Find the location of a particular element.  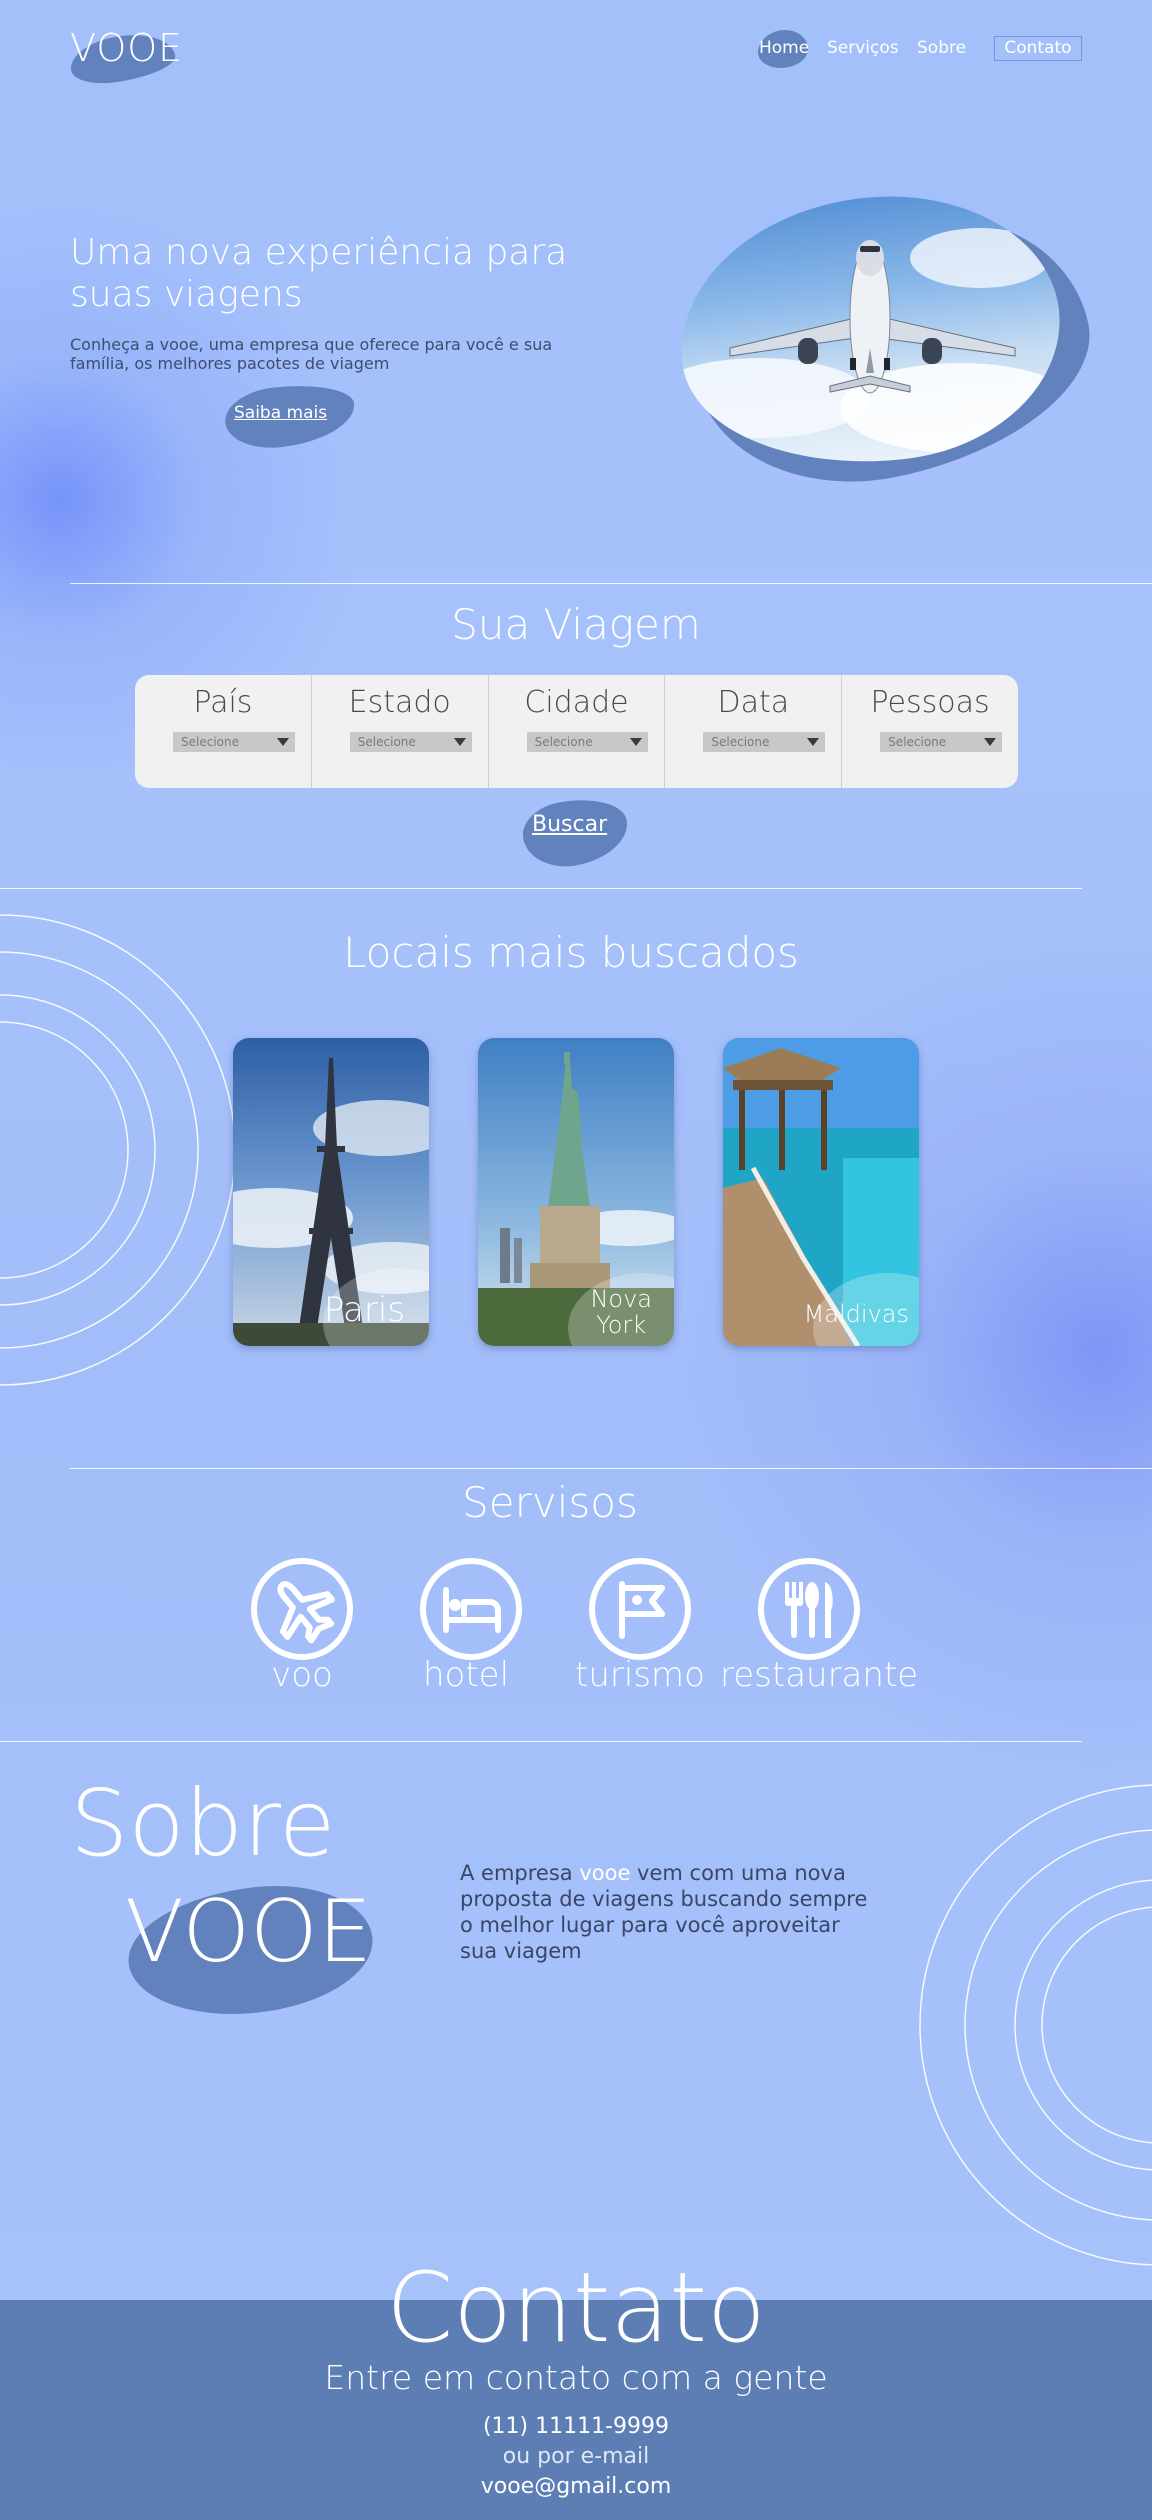

pais-select: Selecione is located at coordinates (234, 742).